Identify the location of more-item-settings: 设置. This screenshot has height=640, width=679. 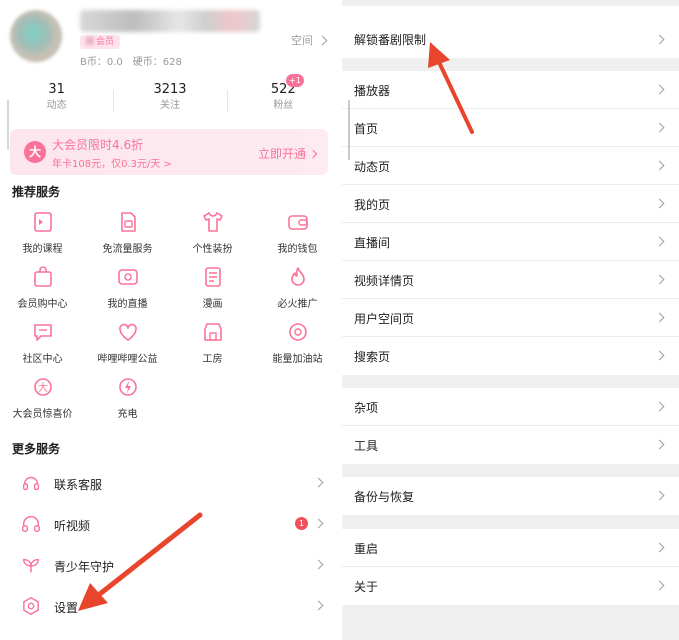
(170, 607).